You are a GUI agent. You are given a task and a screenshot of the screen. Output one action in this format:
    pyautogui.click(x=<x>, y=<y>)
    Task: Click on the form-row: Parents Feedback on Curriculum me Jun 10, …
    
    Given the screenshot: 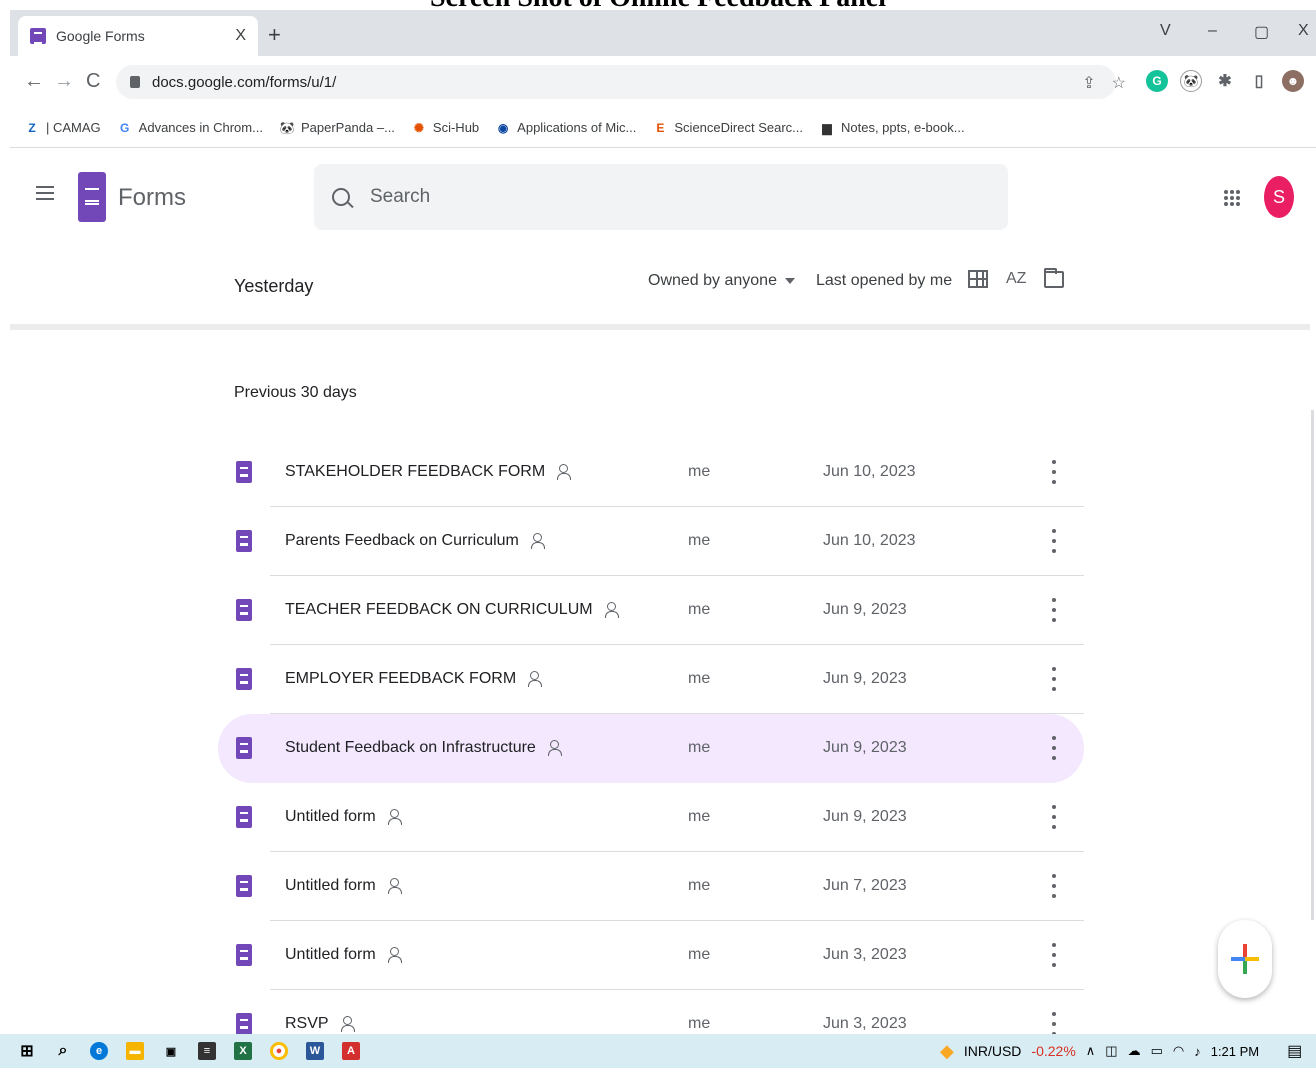 What is the action you would take?
    pyautogui.click(x=651, y=541)
    